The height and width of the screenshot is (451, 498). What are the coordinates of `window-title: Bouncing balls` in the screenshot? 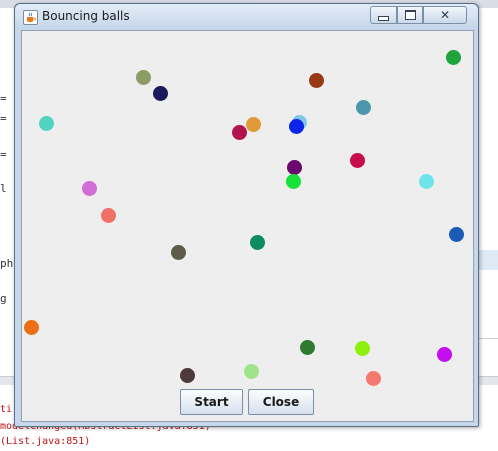 It's located at (86, 16).